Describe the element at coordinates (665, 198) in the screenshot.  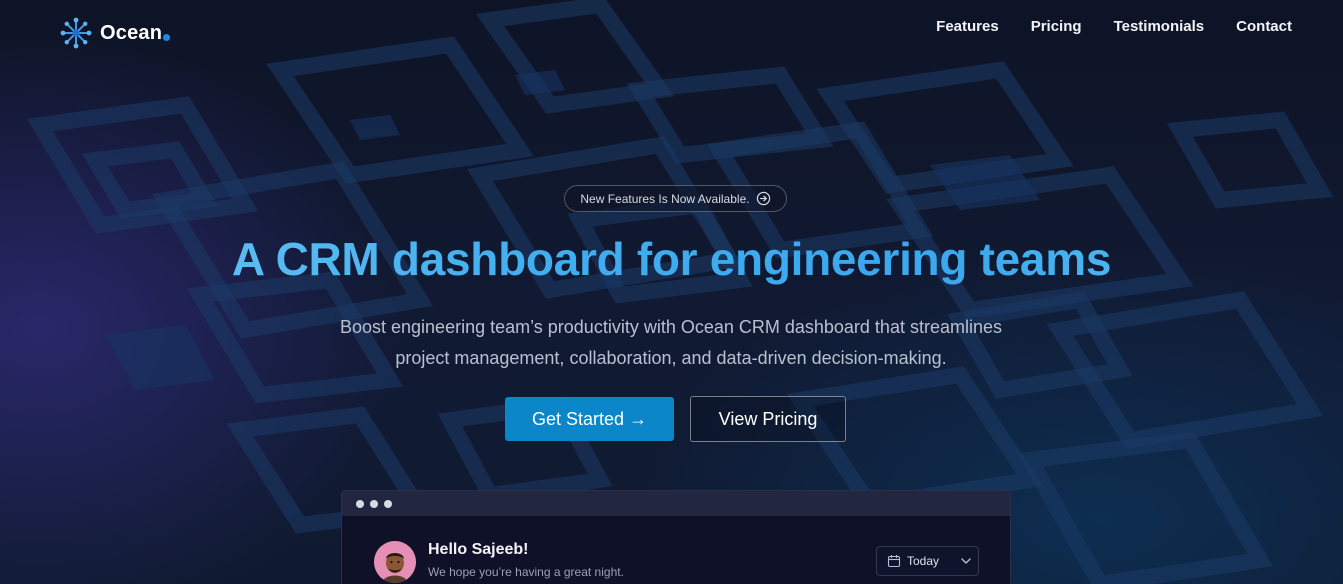
I see `badge-text: New Features Is Now Available.` at that location.